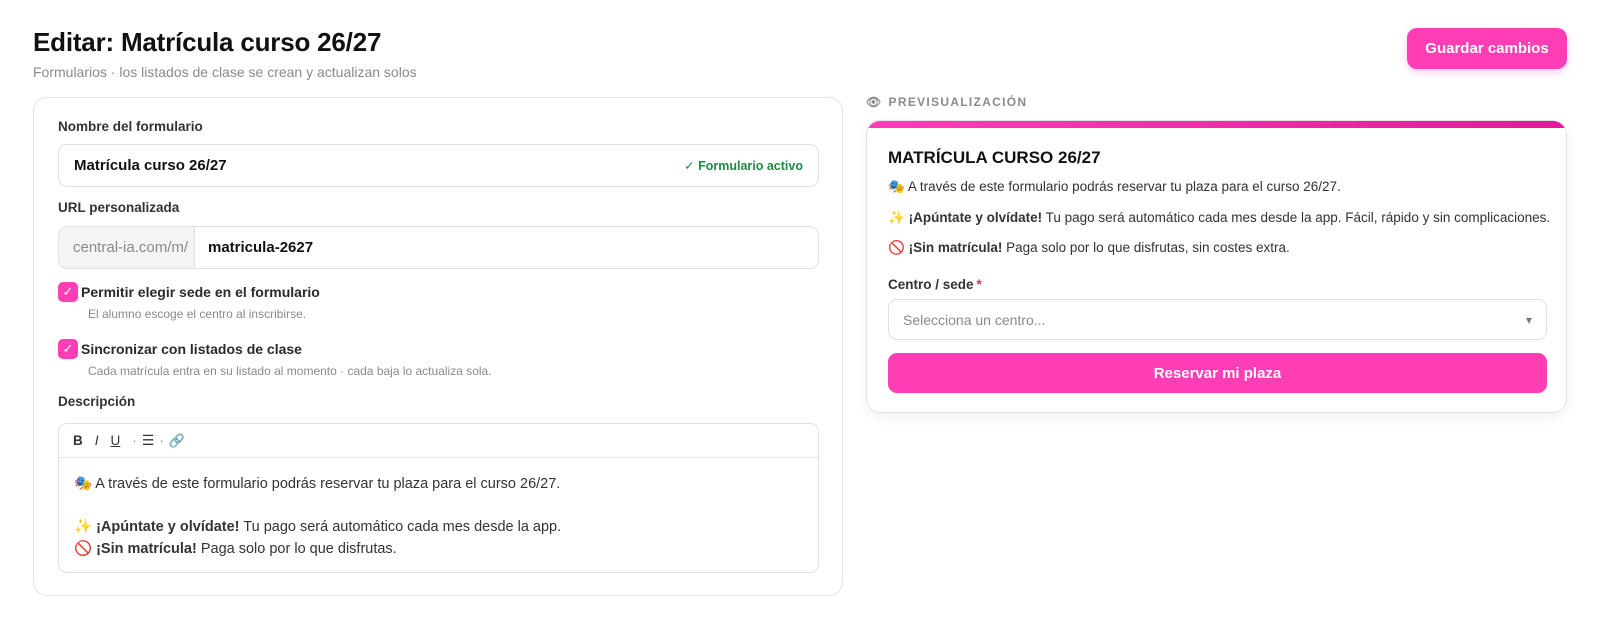 The image size is (1600, 626). I want to click on allow-branch-option: ✓ Permitir elegir sede en el formulario, so click(189, 292).